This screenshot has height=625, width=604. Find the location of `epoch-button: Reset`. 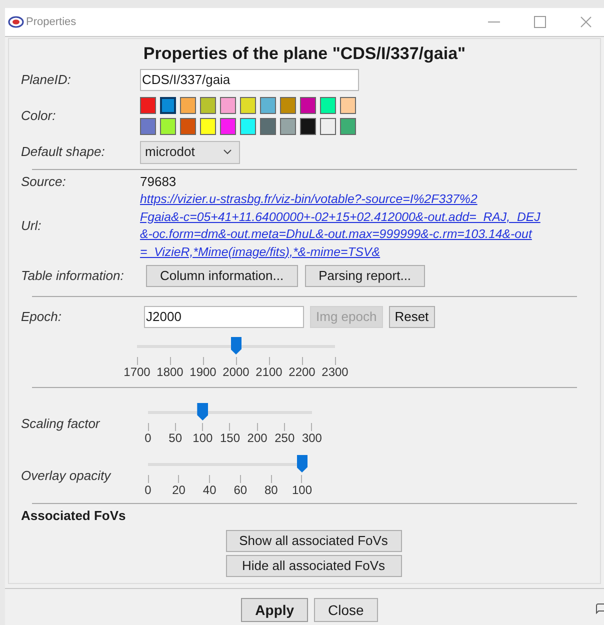

epoch-button: Reset is located at coordinates (411, 317).